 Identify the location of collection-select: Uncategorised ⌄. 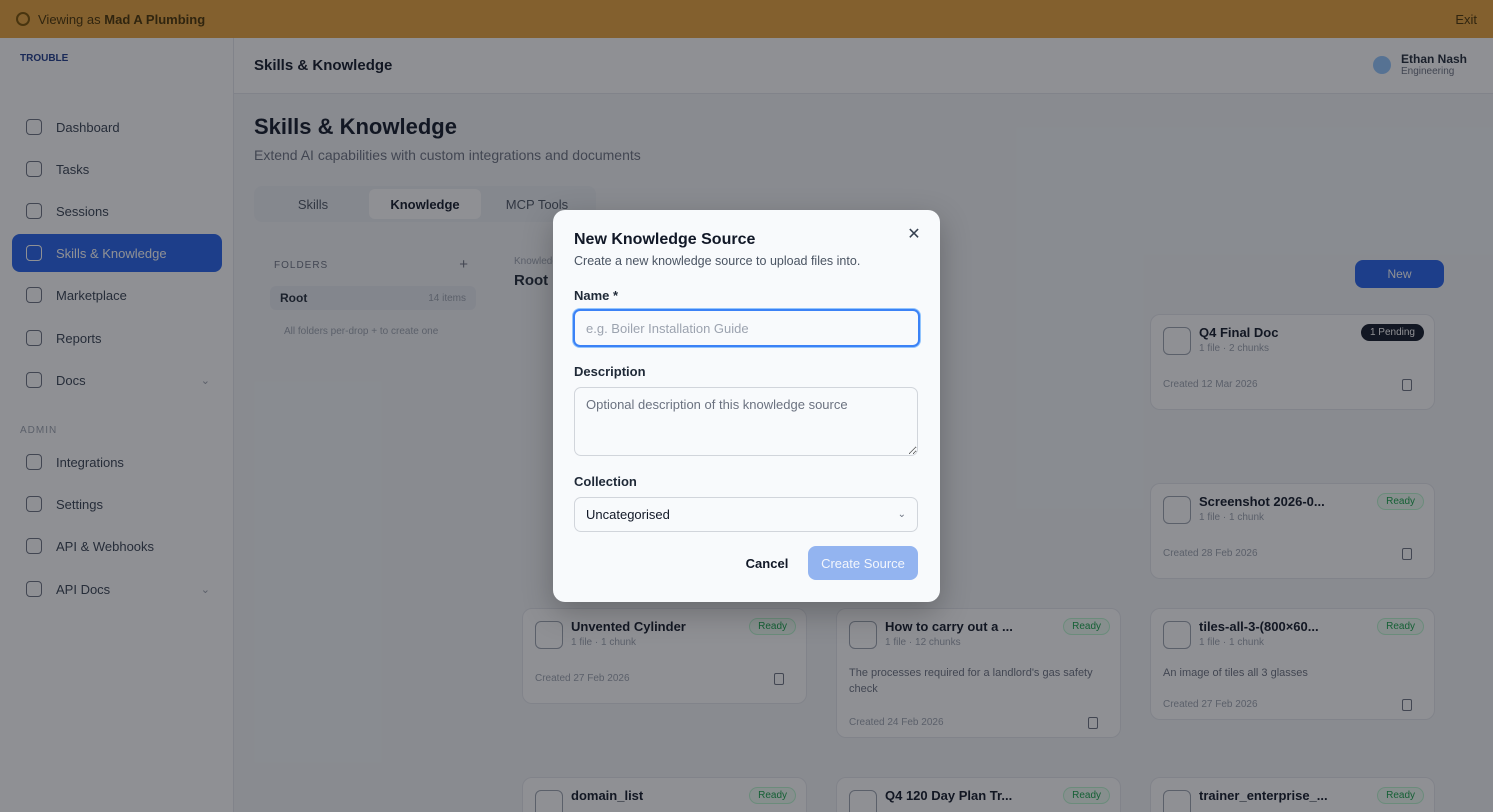
(746, 514).